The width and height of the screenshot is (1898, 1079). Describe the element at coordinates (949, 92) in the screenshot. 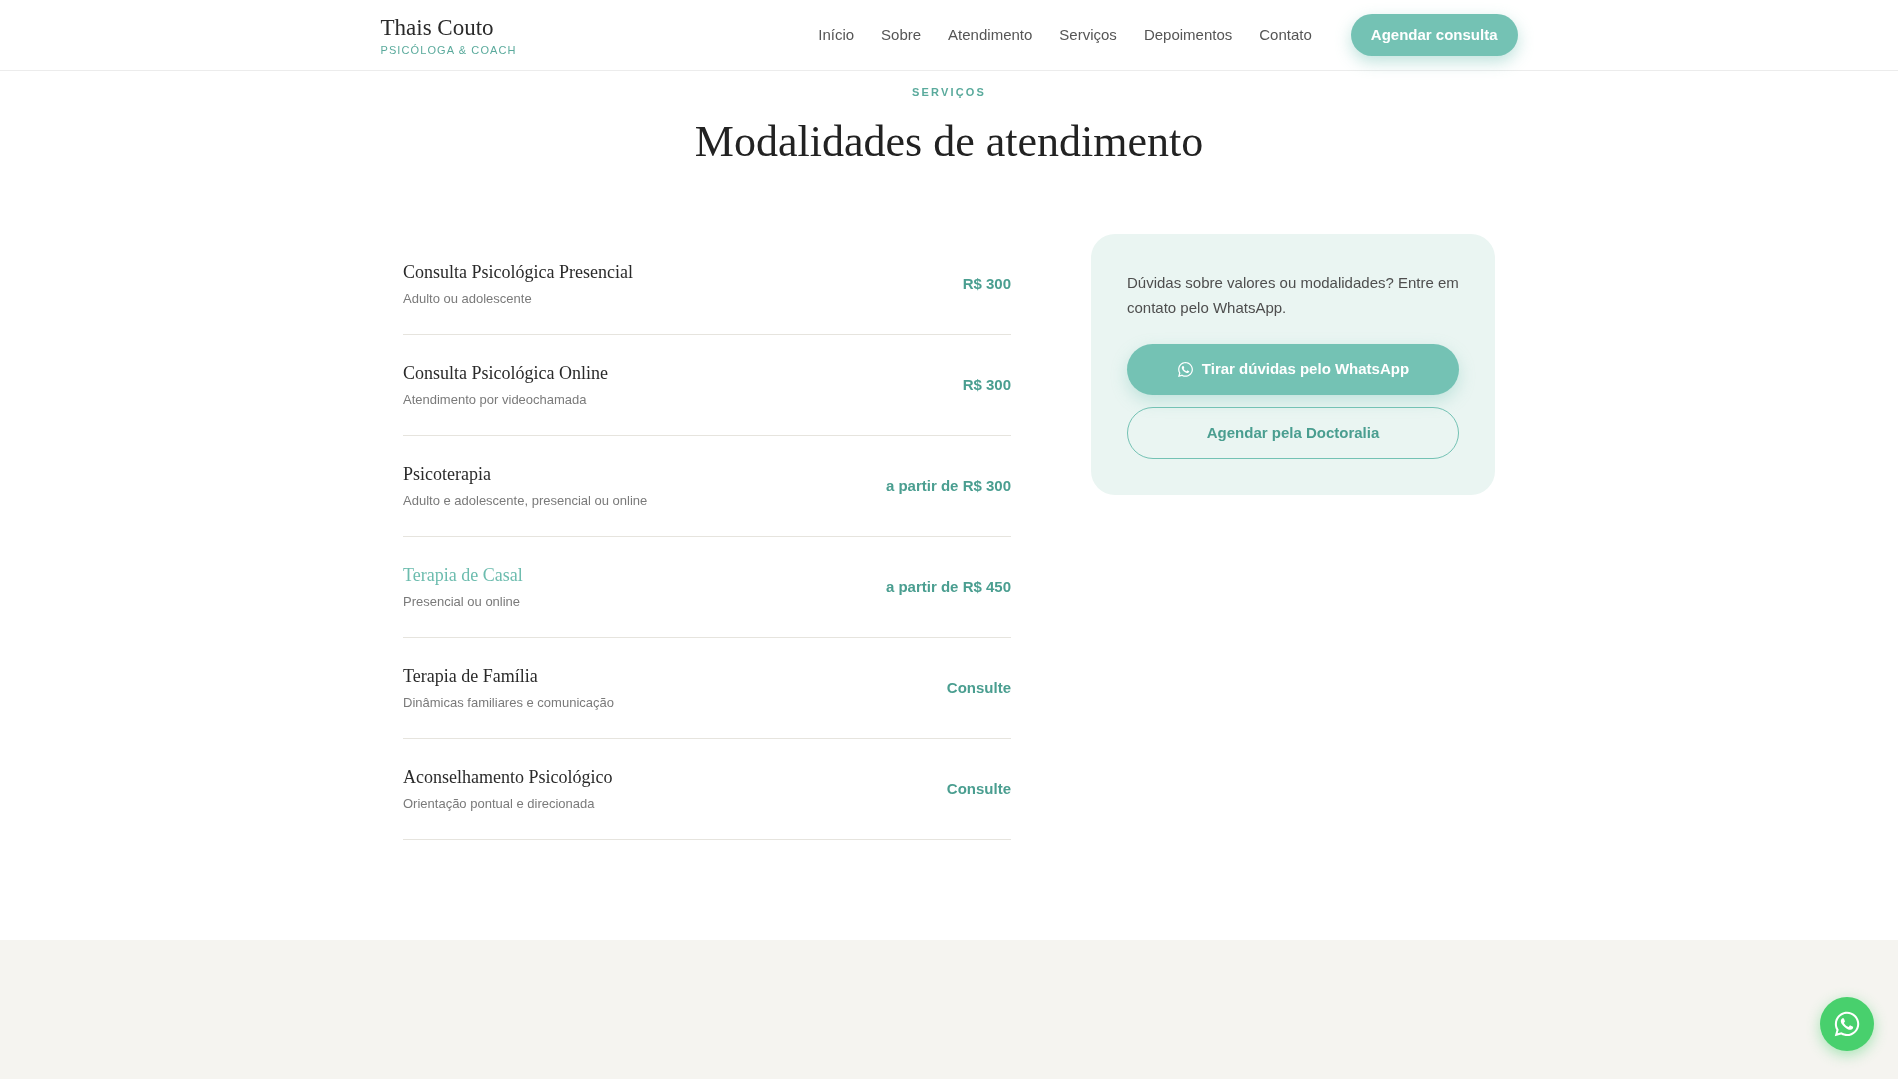

I see `section-eyebrow: SERVIÇOS` at that location.